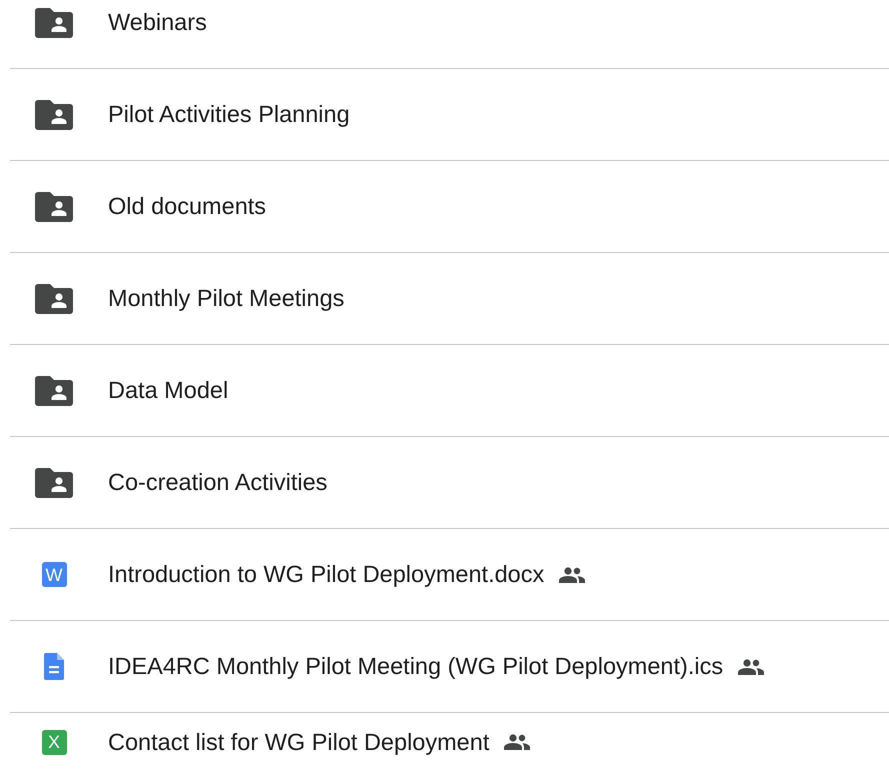 This screenshot has width=889, height=774. I want to click on file-name: Contact list for WG Pilot Deployment, so click(299, 742).